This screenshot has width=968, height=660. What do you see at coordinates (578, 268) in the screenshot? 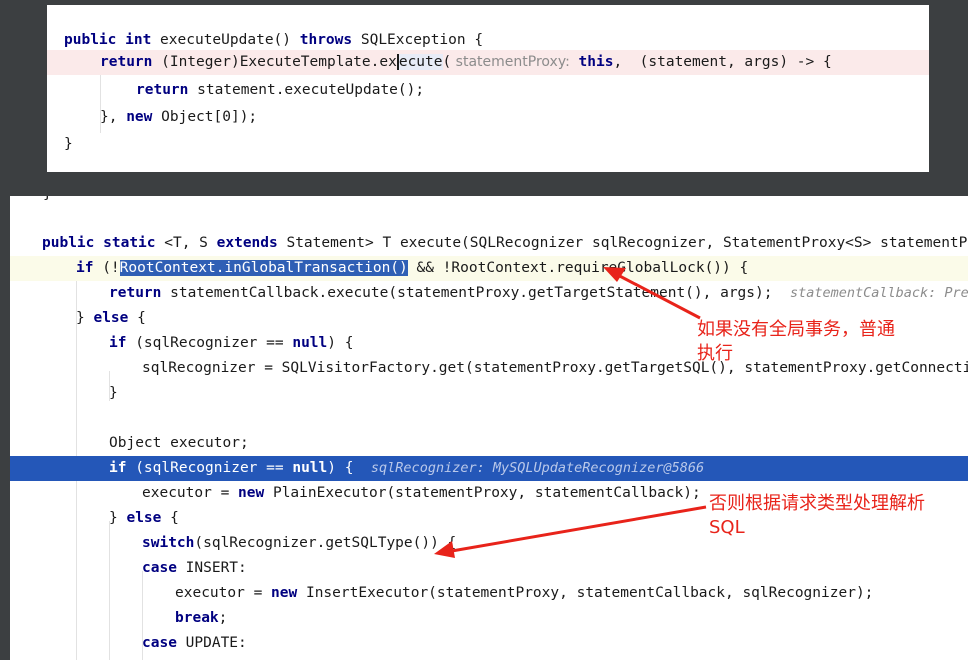
I see `code-text: && !RootContext.requireGlobalLock()) {` at bounding box center [578, 268].